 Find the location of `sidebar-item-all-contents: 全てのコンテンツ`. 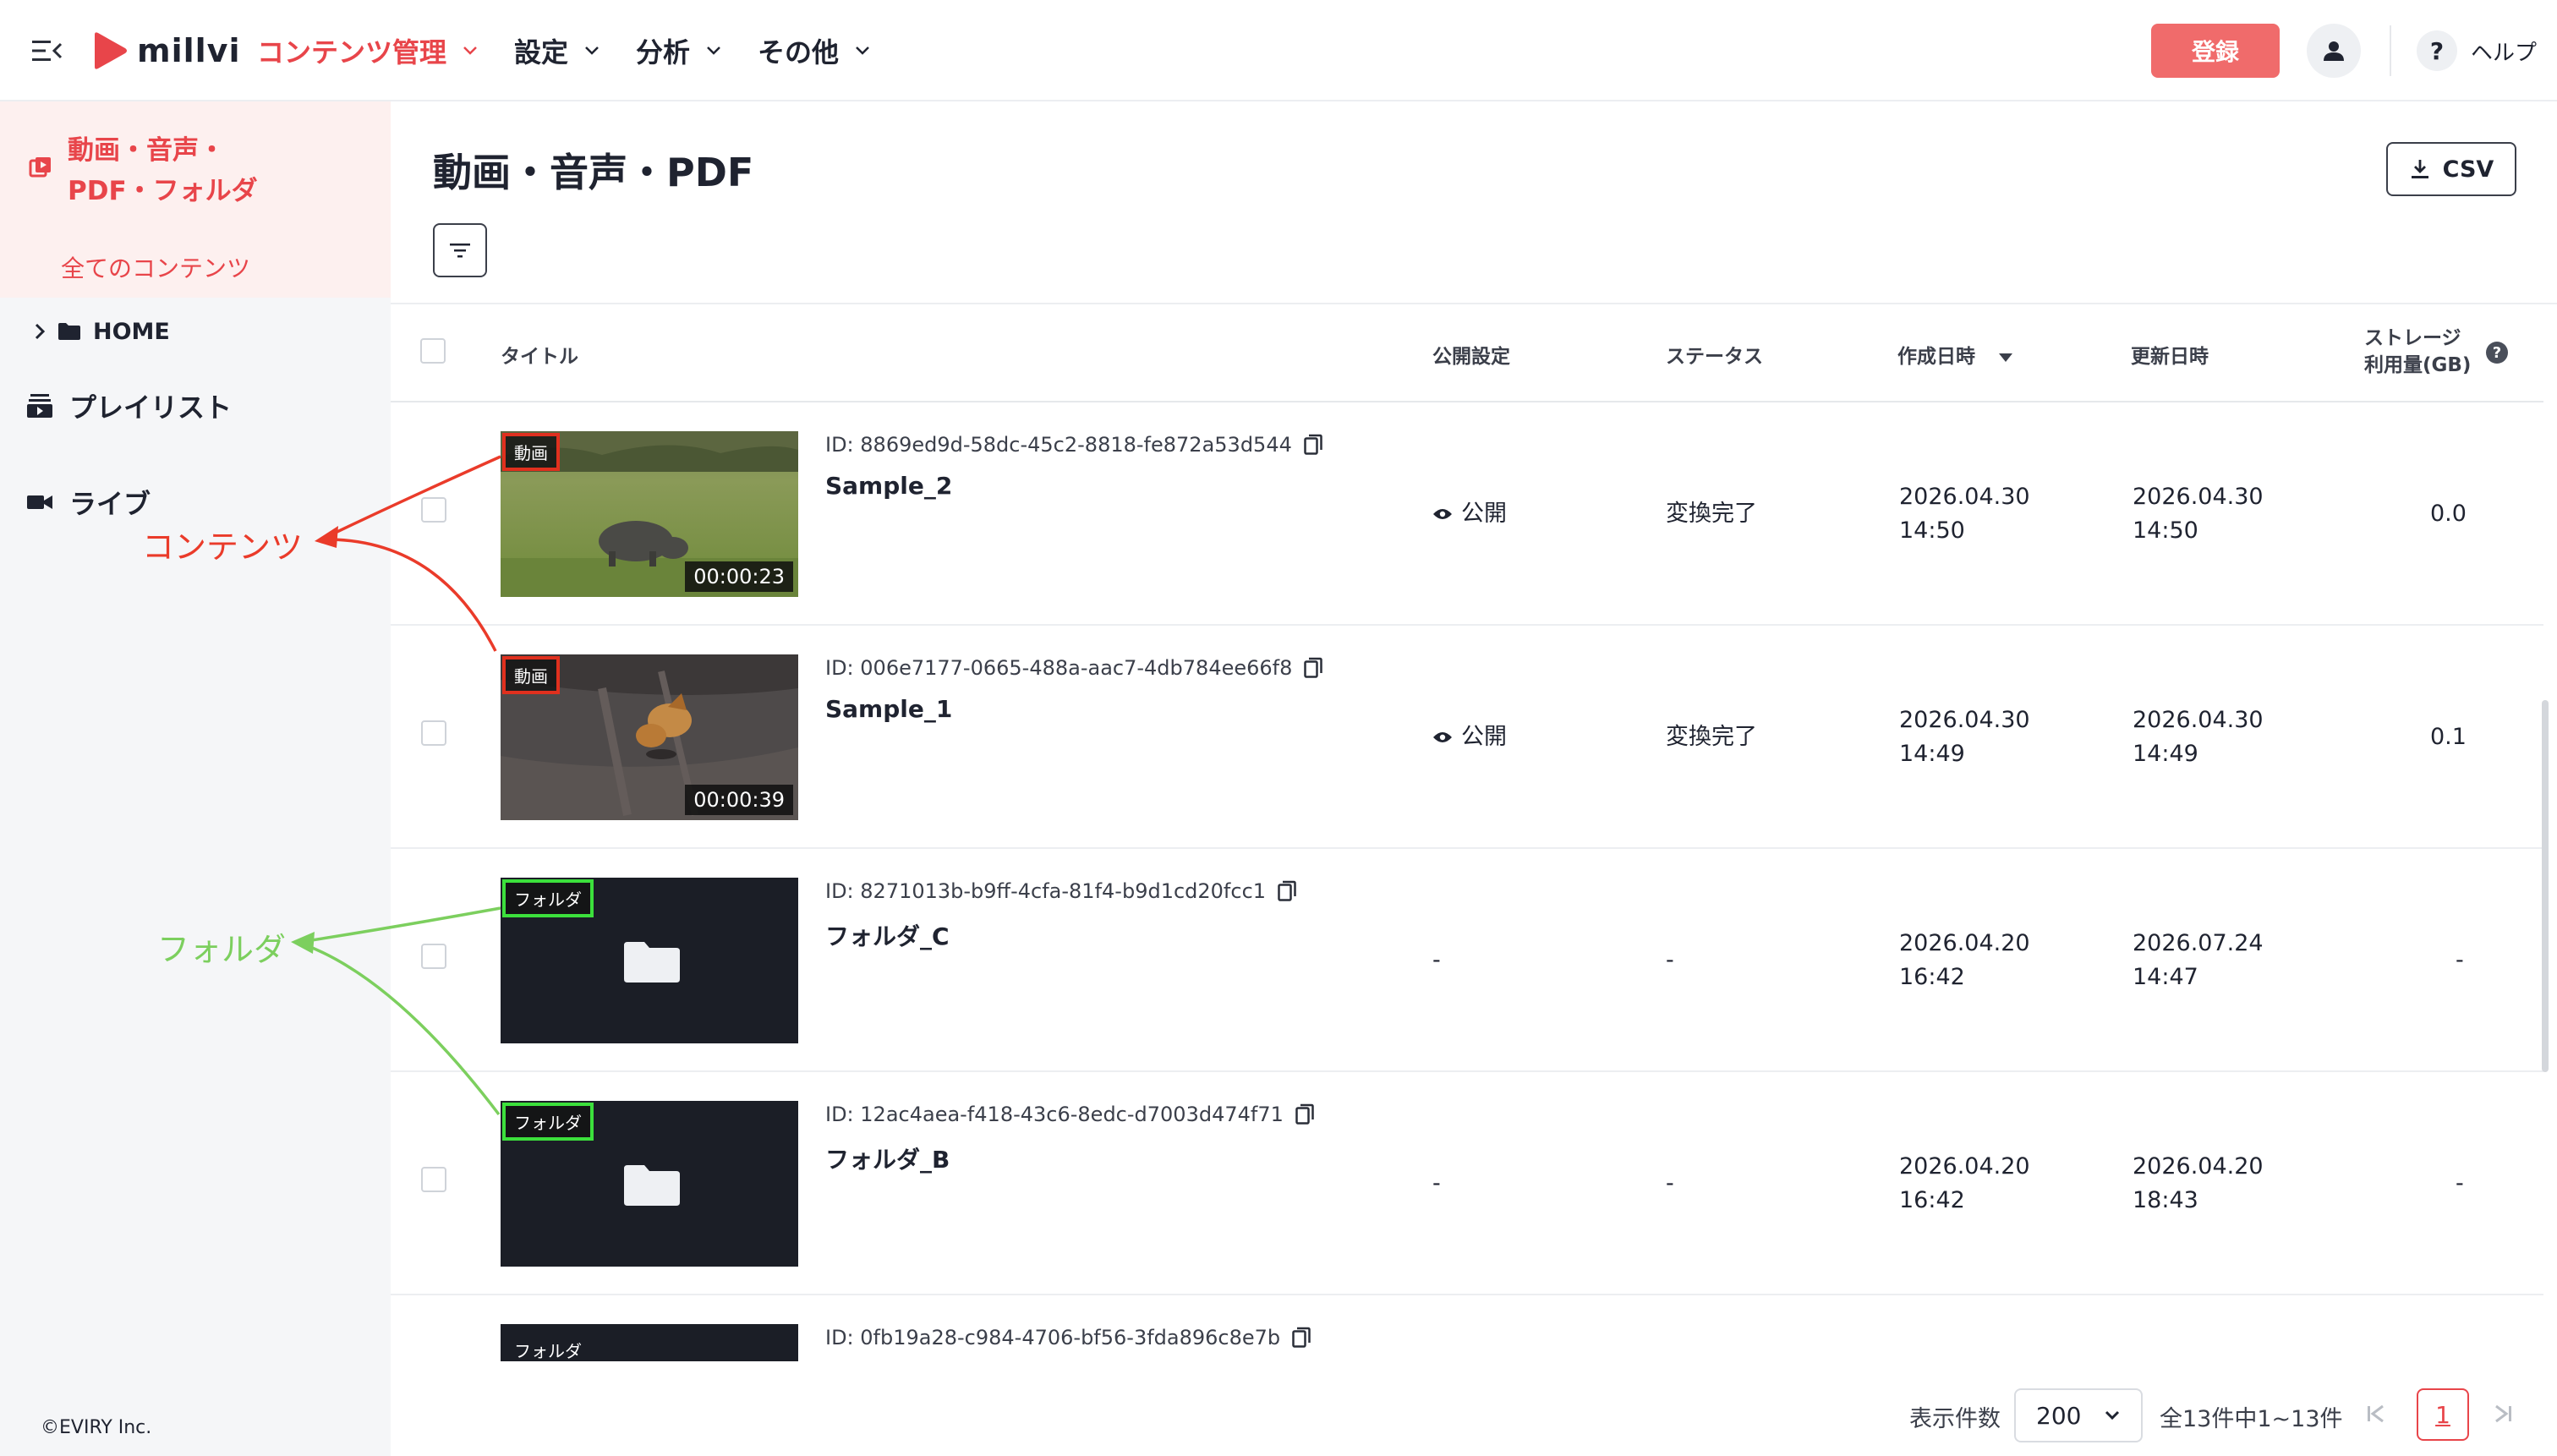

sidebar-item-all-contents: 全てのコンテンツ is located at coordinates (155, 267).